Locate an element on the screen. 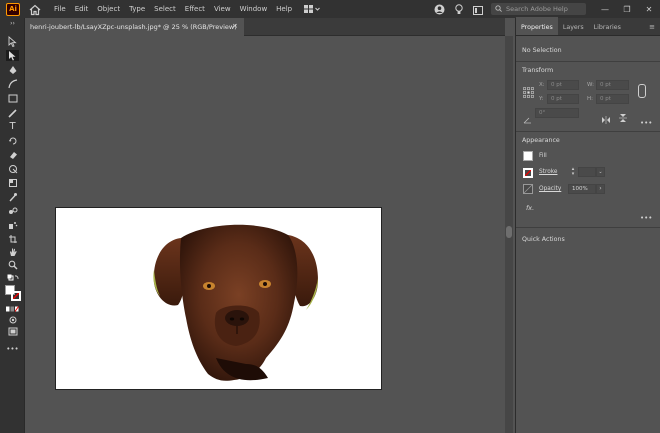  menu-help: Help is located at coordinates (284, 9).